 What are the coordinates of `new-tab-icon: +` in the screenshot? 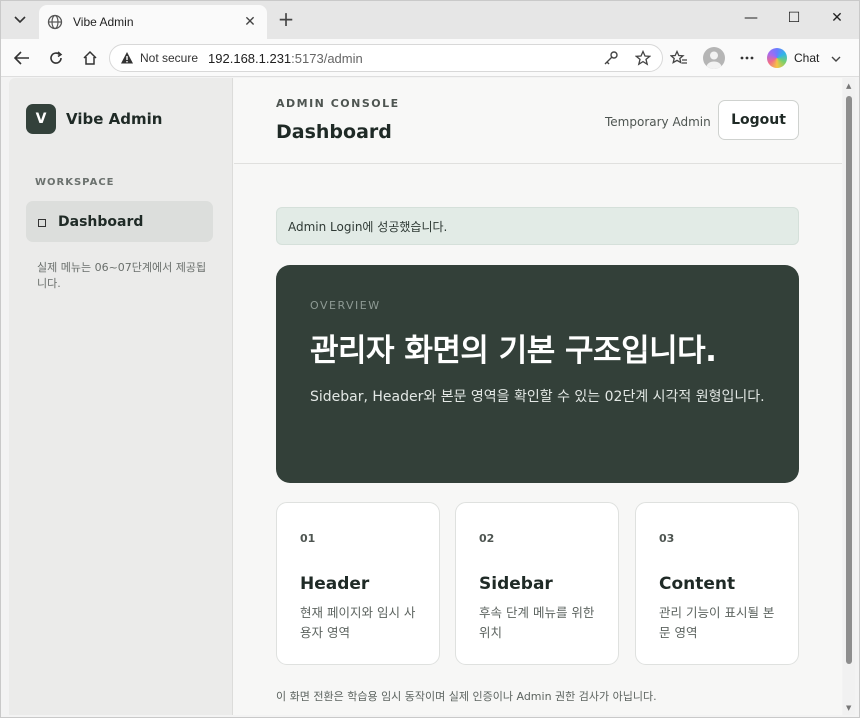 It's located at (286, 20).